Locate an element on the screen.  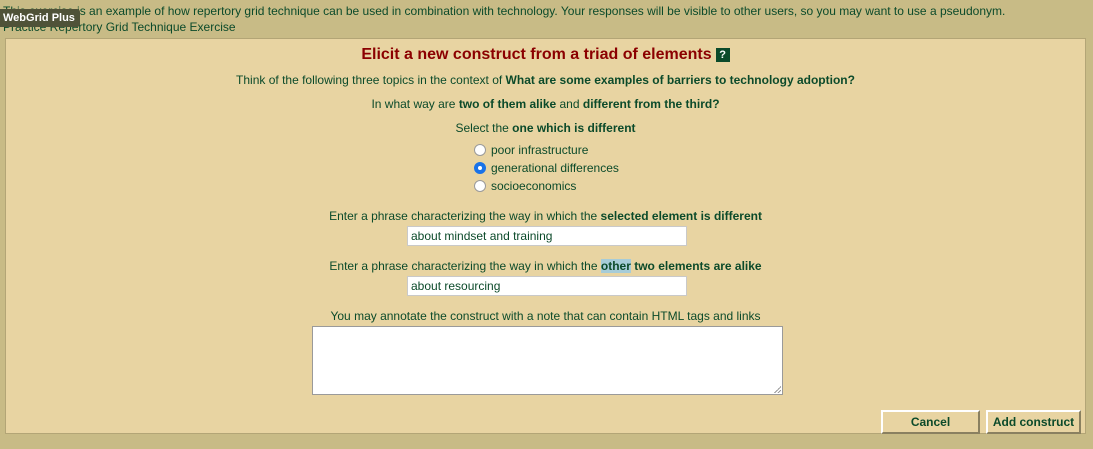
element-option-poor-infrastructure: poor infrastructure is located at coordinates (546, 150).